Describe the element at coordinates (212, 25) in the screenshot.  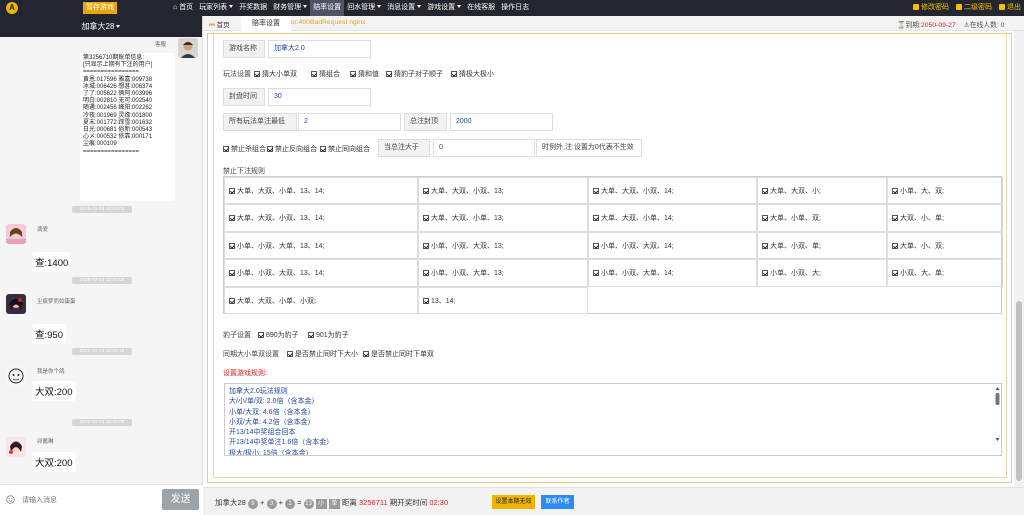
I see `collapse-icon: ⏮` at that location.